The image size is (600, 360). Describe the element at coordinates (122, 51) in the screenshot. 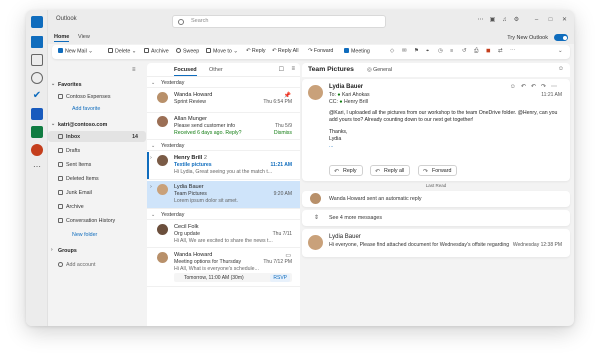

I see `delete-button: Delete ⌄` at that location.